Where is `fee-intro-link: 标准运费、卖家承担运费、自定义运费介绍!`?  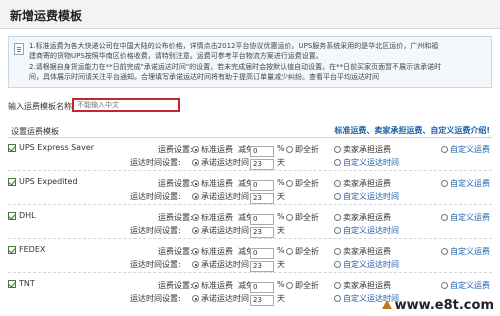 fee-intro-link: 标准运费、卖家承担运费、自定义运费介绍! is located at coordinates (412, 130).